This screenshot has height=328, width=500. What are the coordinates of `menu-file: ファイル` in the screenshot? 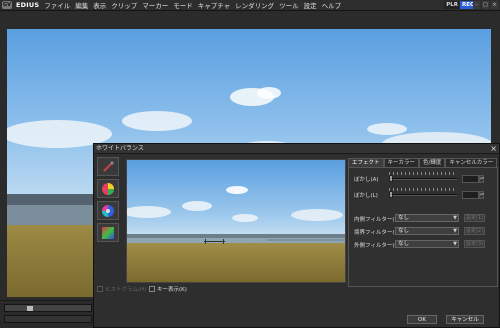 It's located at (57, 5).